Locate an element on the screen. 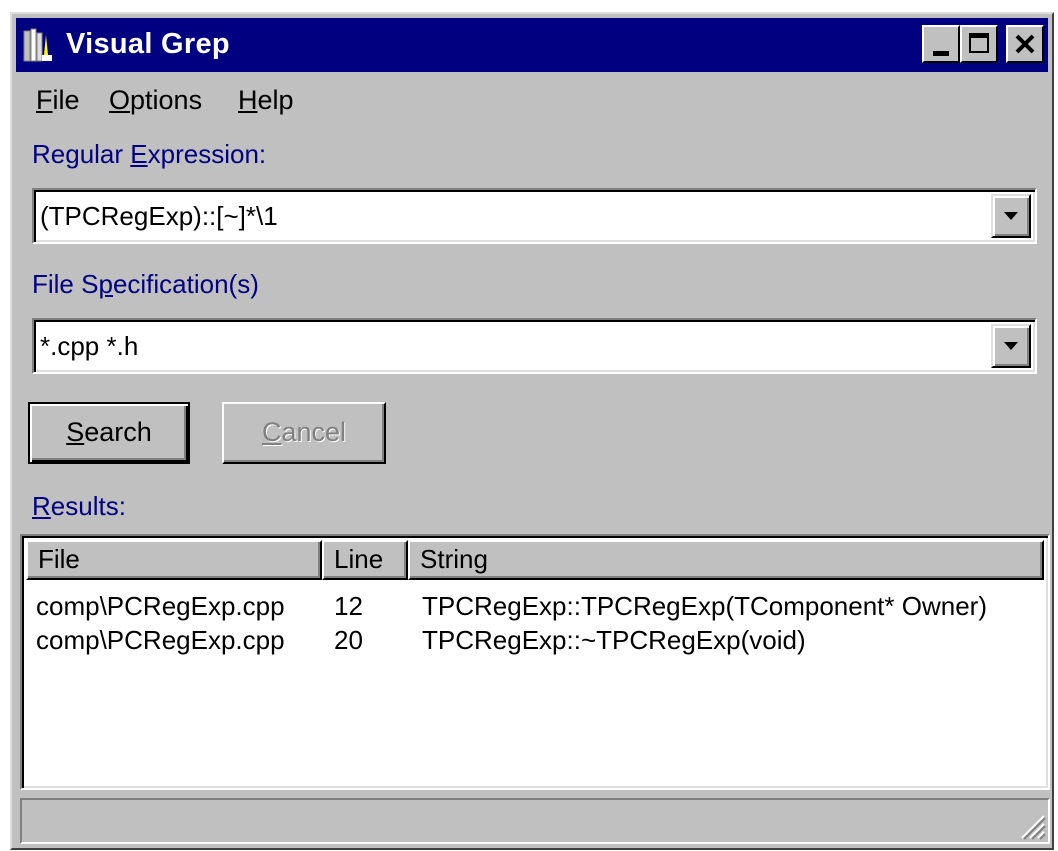  column-header-string: String is located at coordinates (726, 560).